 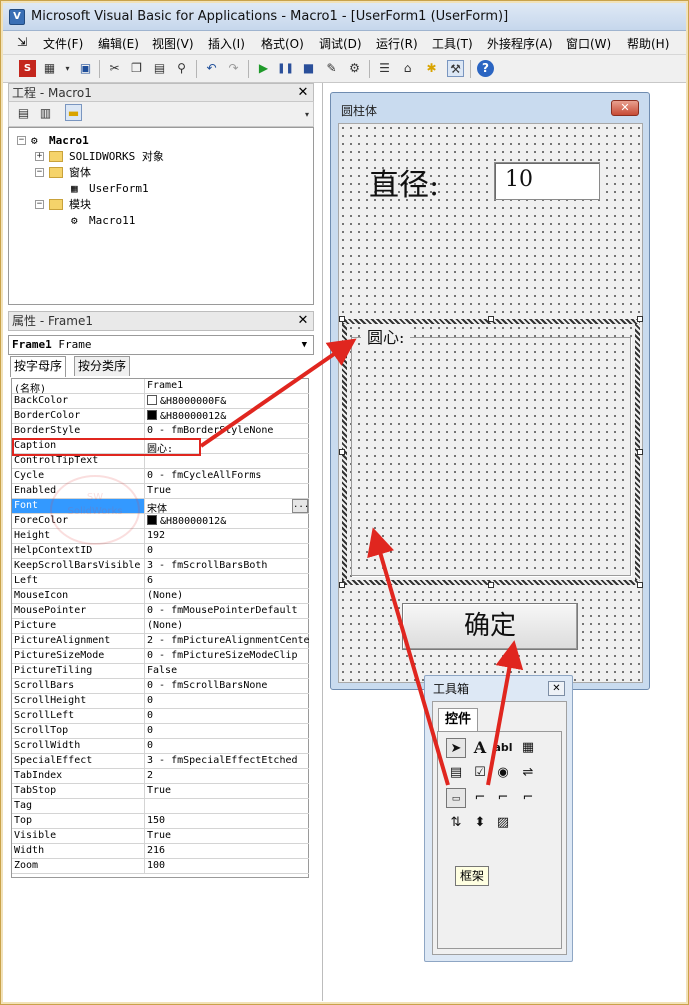 What do you see at coordinates (452, 43) in the screenshot?
I see `menu-tools: 工具(T)` at bounding box center [452, 43].